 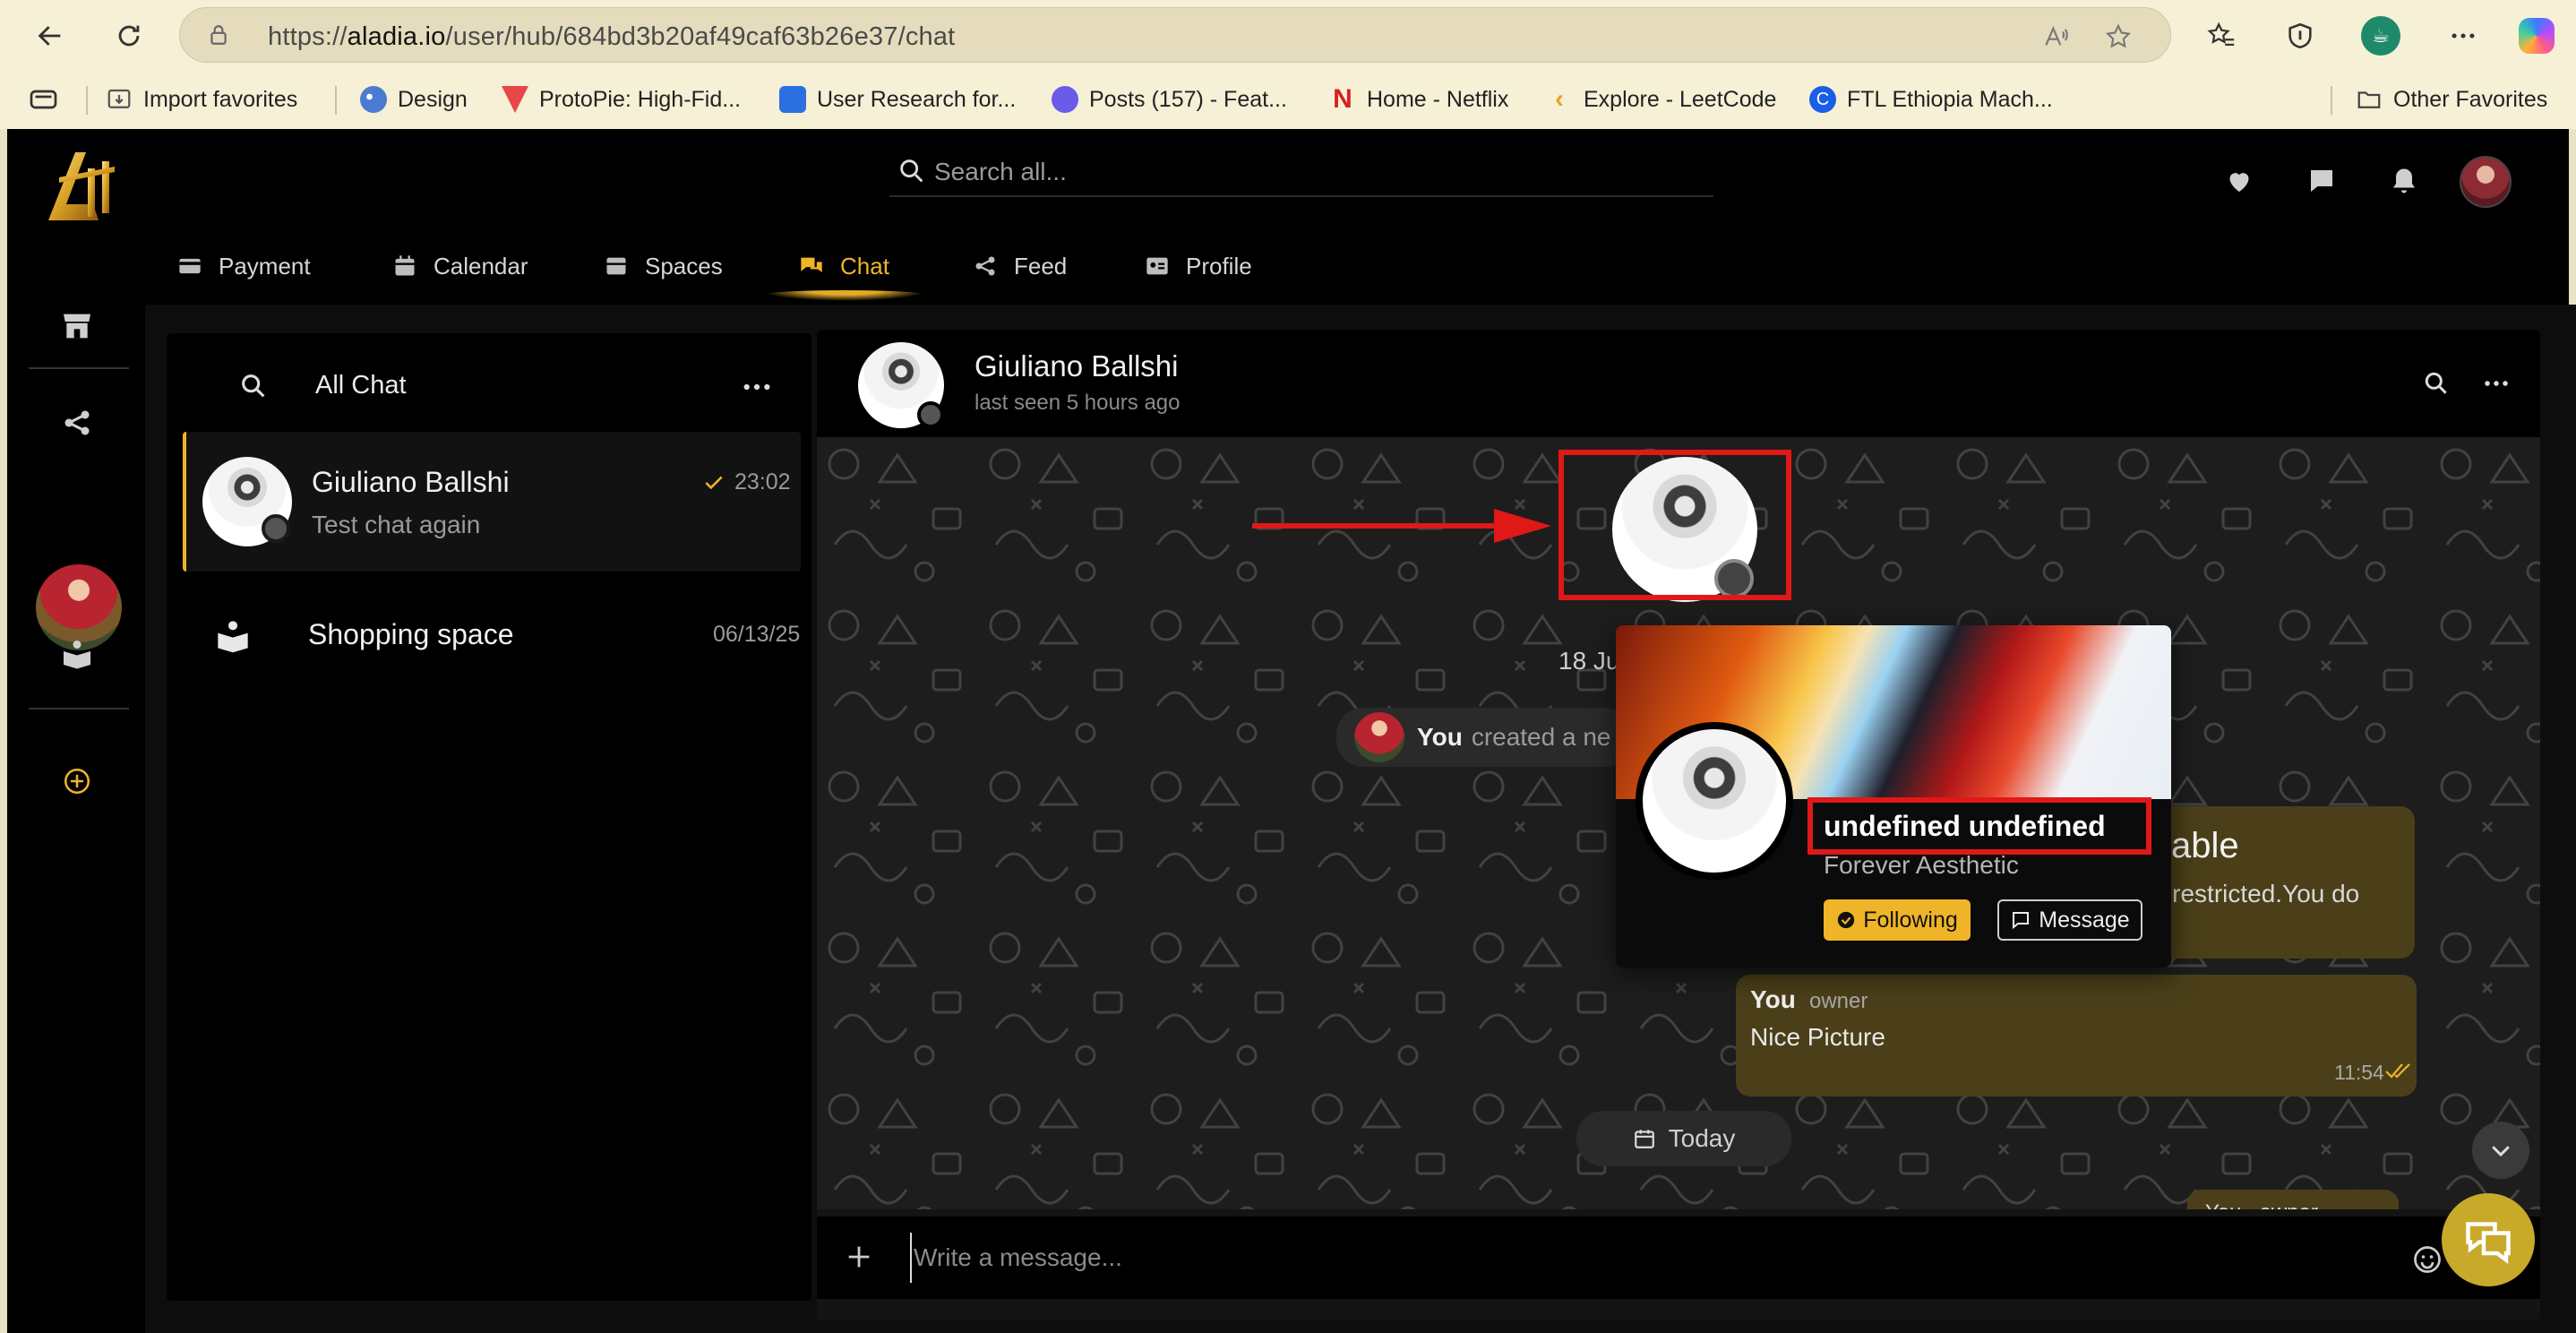 What do you see at coordinates (616, 266) in the screenshot?
I see `spaces-icon` at bounding box center [616, 266].